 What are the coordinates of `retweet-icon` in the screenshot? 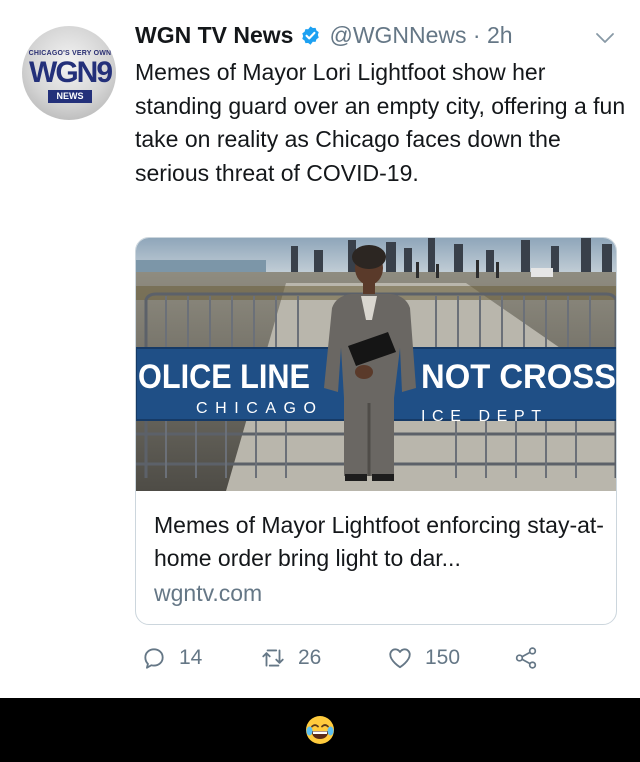 It's located at (273, 658).